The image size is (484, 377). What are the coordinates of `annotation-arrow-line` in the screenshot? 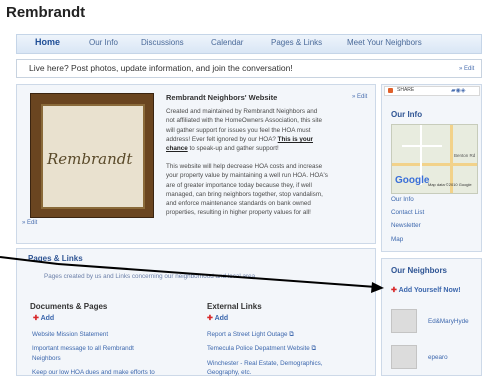 It's located at (217, 275).